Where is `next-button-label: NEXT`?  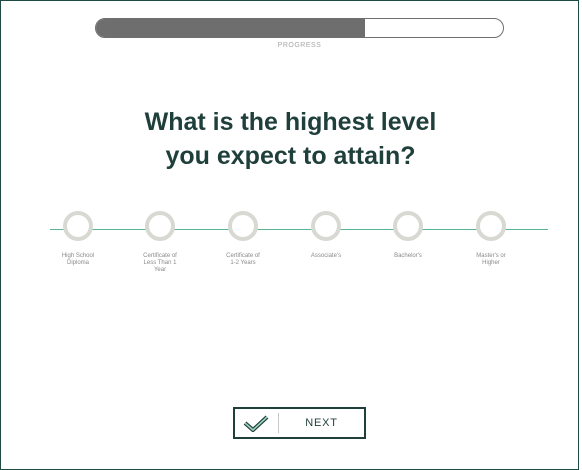 next-button-label: NEXT is located at coordinates (321, 423).